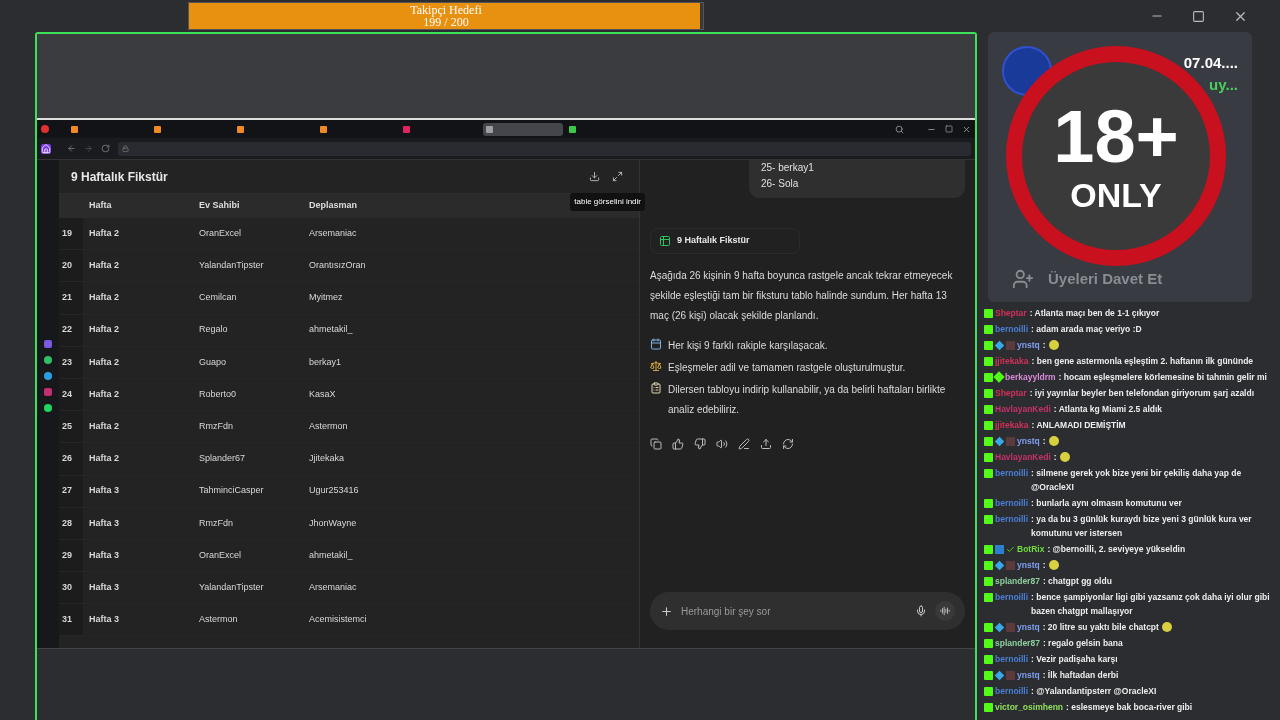 Image resolution: width=1280 pixels, height=720 pixels. What do you see at coordinates (1100, 627) in the screenshot?
I see `message-text: : 20 litre su yaktı bile chatcpt` at bounding box center [1100, 627].